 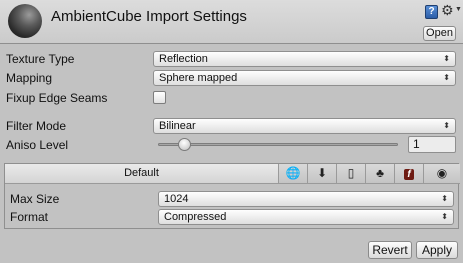 What do you see at coordinates (57, 98) in the screenshot?
I see `fixup-edge-seams-label: Fixup Edge Seams` at bounding box center [57, 98].